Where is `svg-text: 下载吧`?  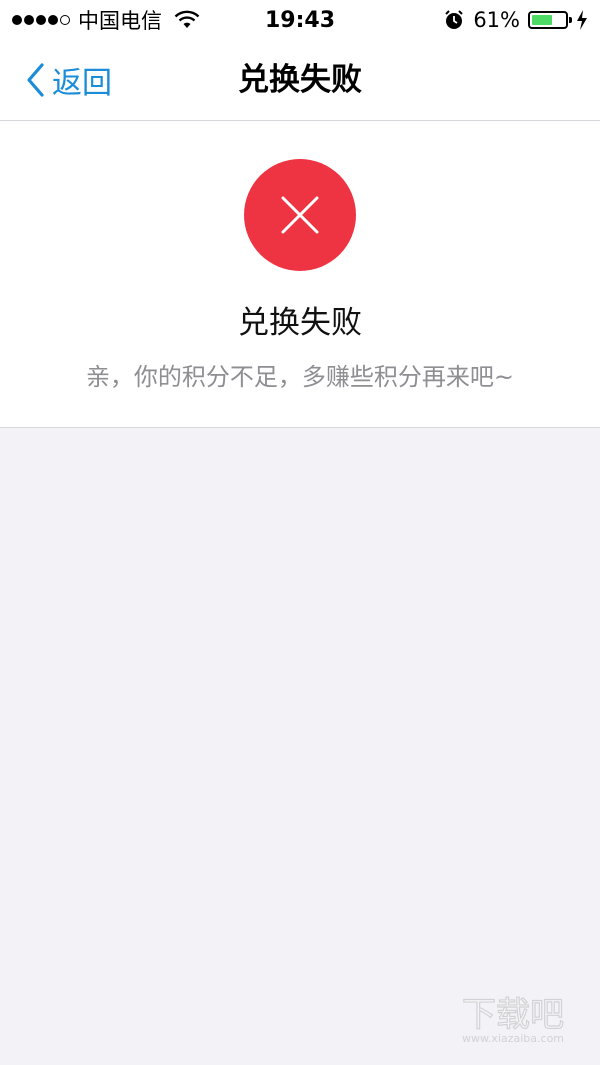 svg-text: 下载吧 is located at coordinates (513, 1015).